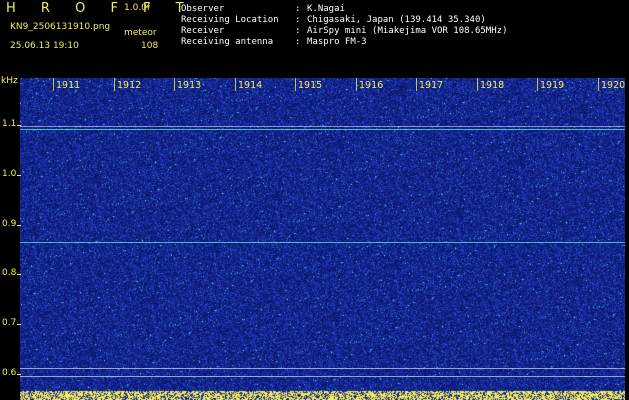 The height and width of the screenshot is (400, 629). I want to click on date-time: 25.06.13 19:10, so click(44, 46).